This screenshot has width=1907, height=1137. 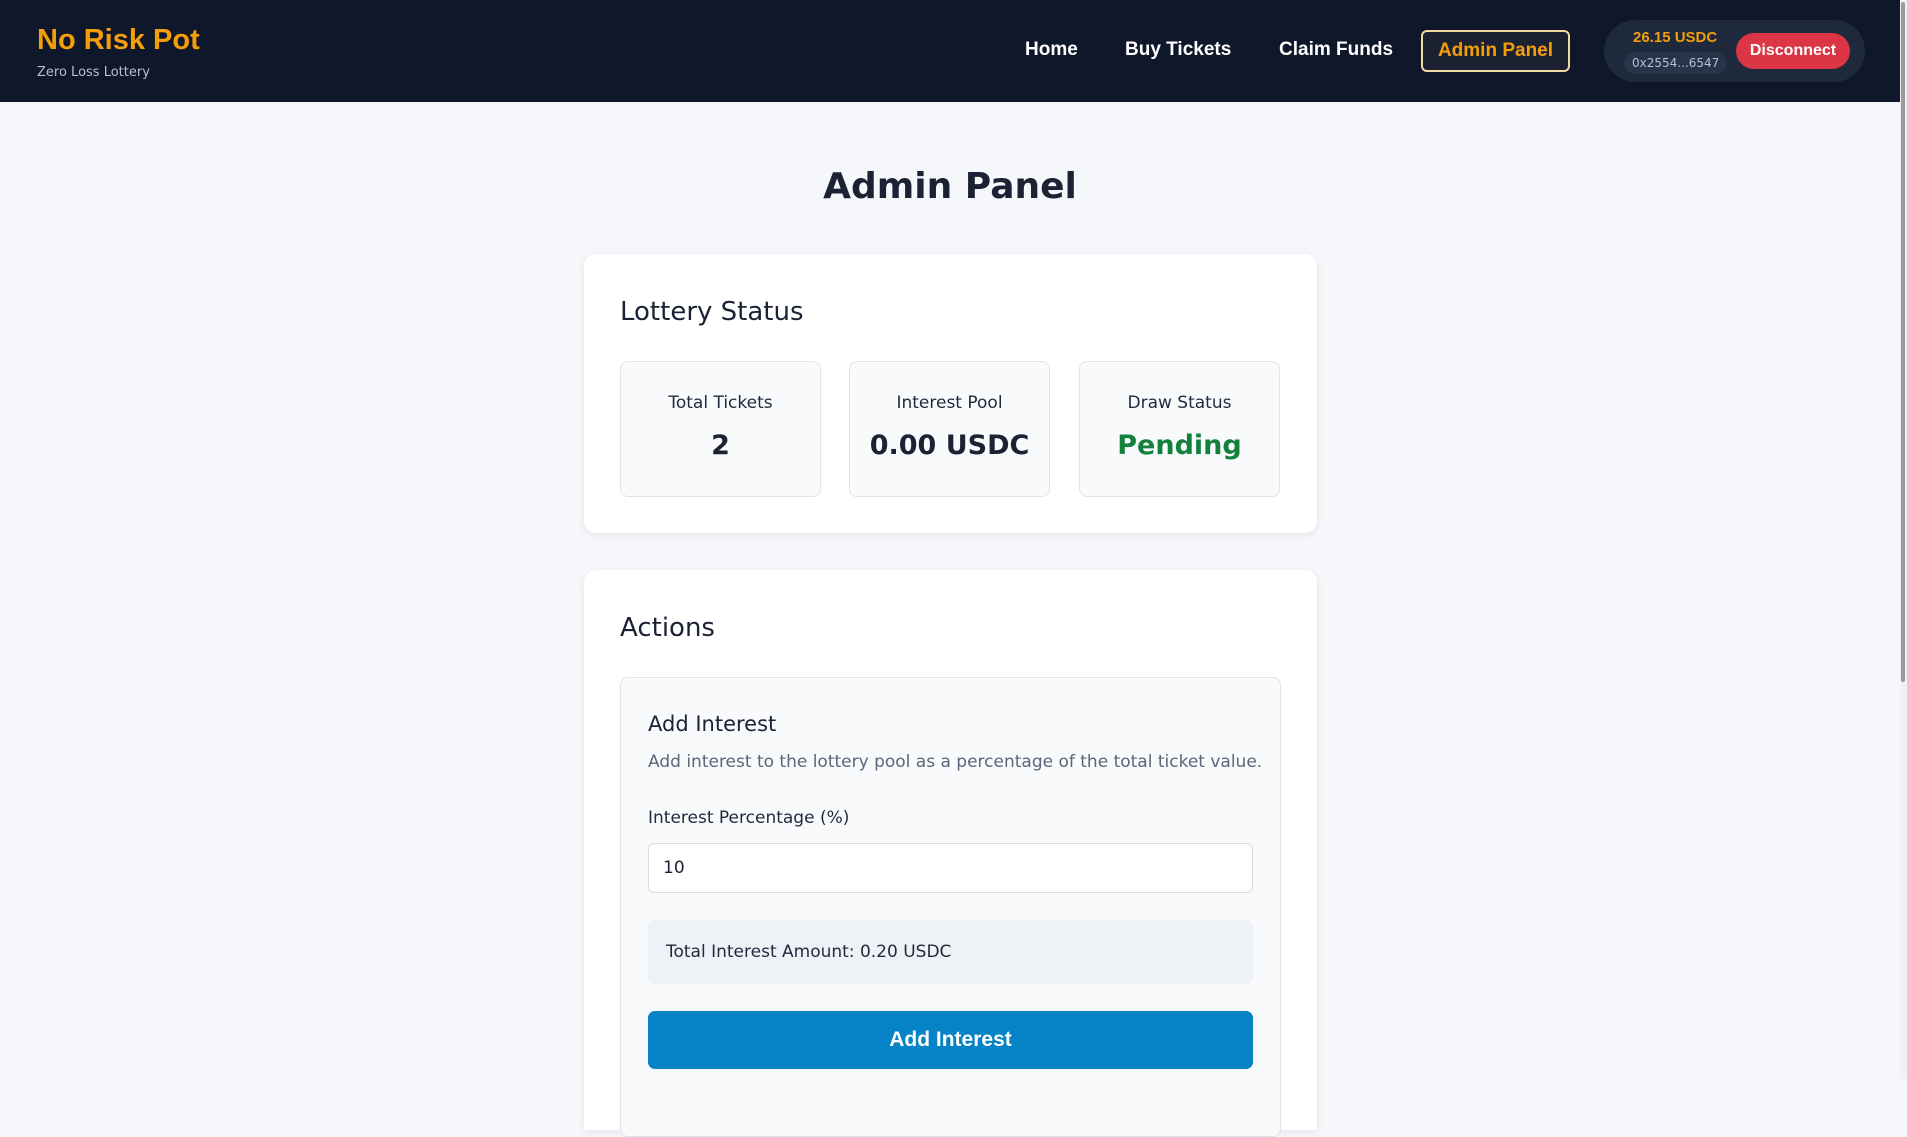 What do you see at coordinates (950, 868) in the screenshot?
I see `interest-percentage-input` at bounding box center [950, 868].